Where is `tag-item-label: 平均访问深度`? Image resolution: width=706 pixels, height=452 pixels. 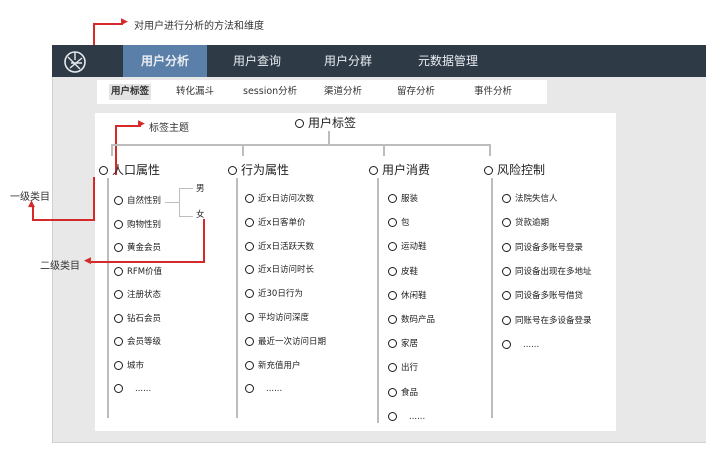
tag-item-label: 平均访问深度 is located at coordinates (284, 318).